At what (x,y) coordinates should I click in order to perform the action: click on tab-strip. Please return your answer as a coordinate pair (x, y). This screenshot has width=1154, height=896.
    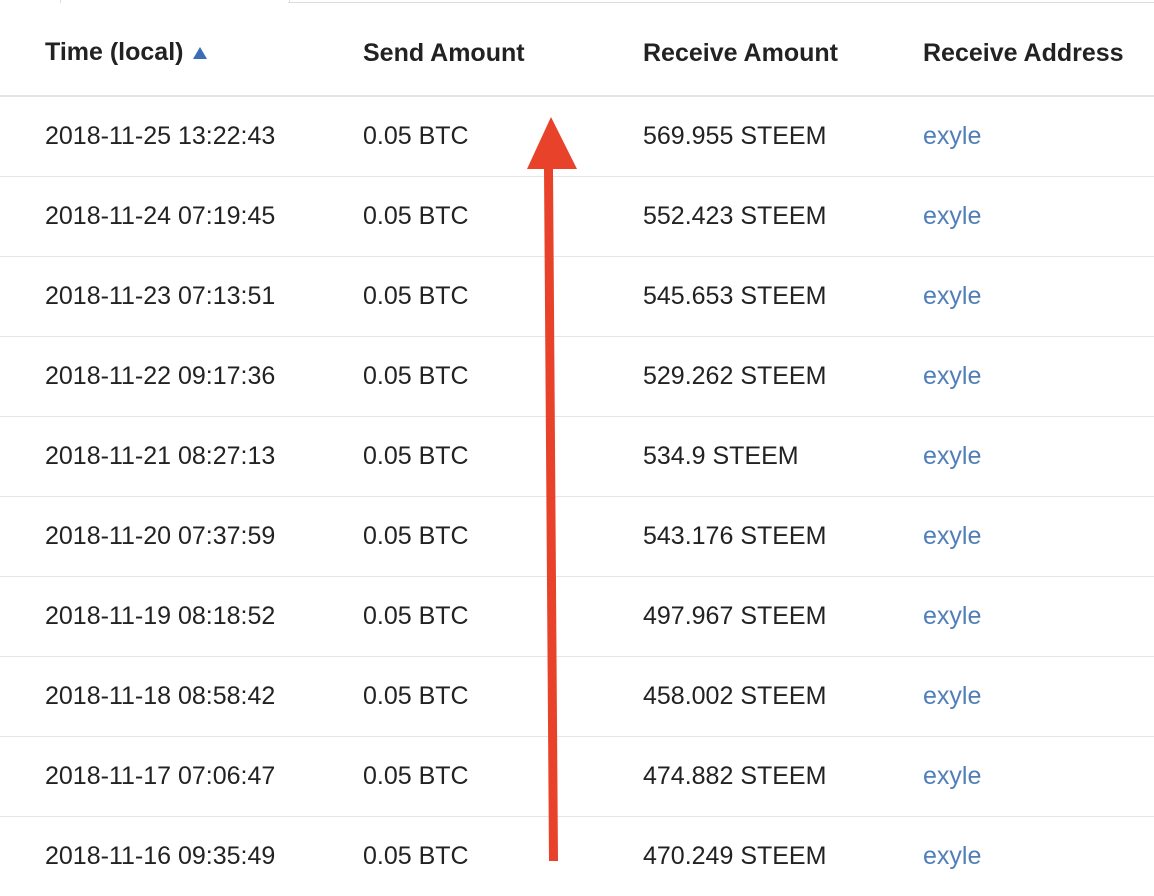
    Looking at the image, I should click on (577, 2).